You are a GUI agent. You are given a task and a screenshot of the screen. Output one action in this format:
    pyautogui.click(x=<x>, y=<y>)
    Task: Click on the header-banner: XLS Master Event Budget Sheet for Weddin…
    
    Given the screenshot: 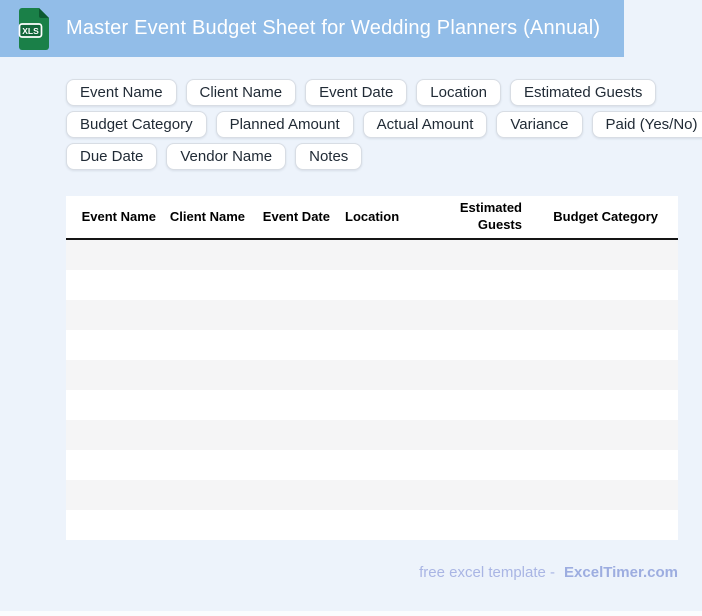 What is the action you would take?
    pyautogui.click(x=312, y=28)
    